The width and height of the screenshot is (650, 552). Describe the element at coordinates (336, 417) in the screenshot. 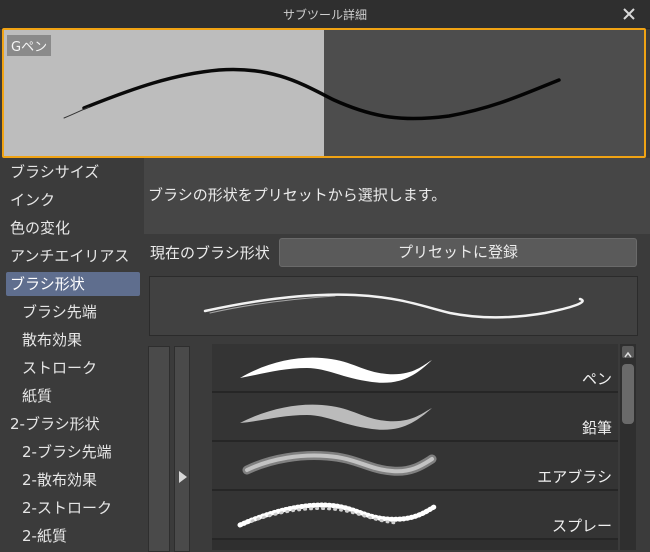

I see `pencil-stroke-preview` at that location.